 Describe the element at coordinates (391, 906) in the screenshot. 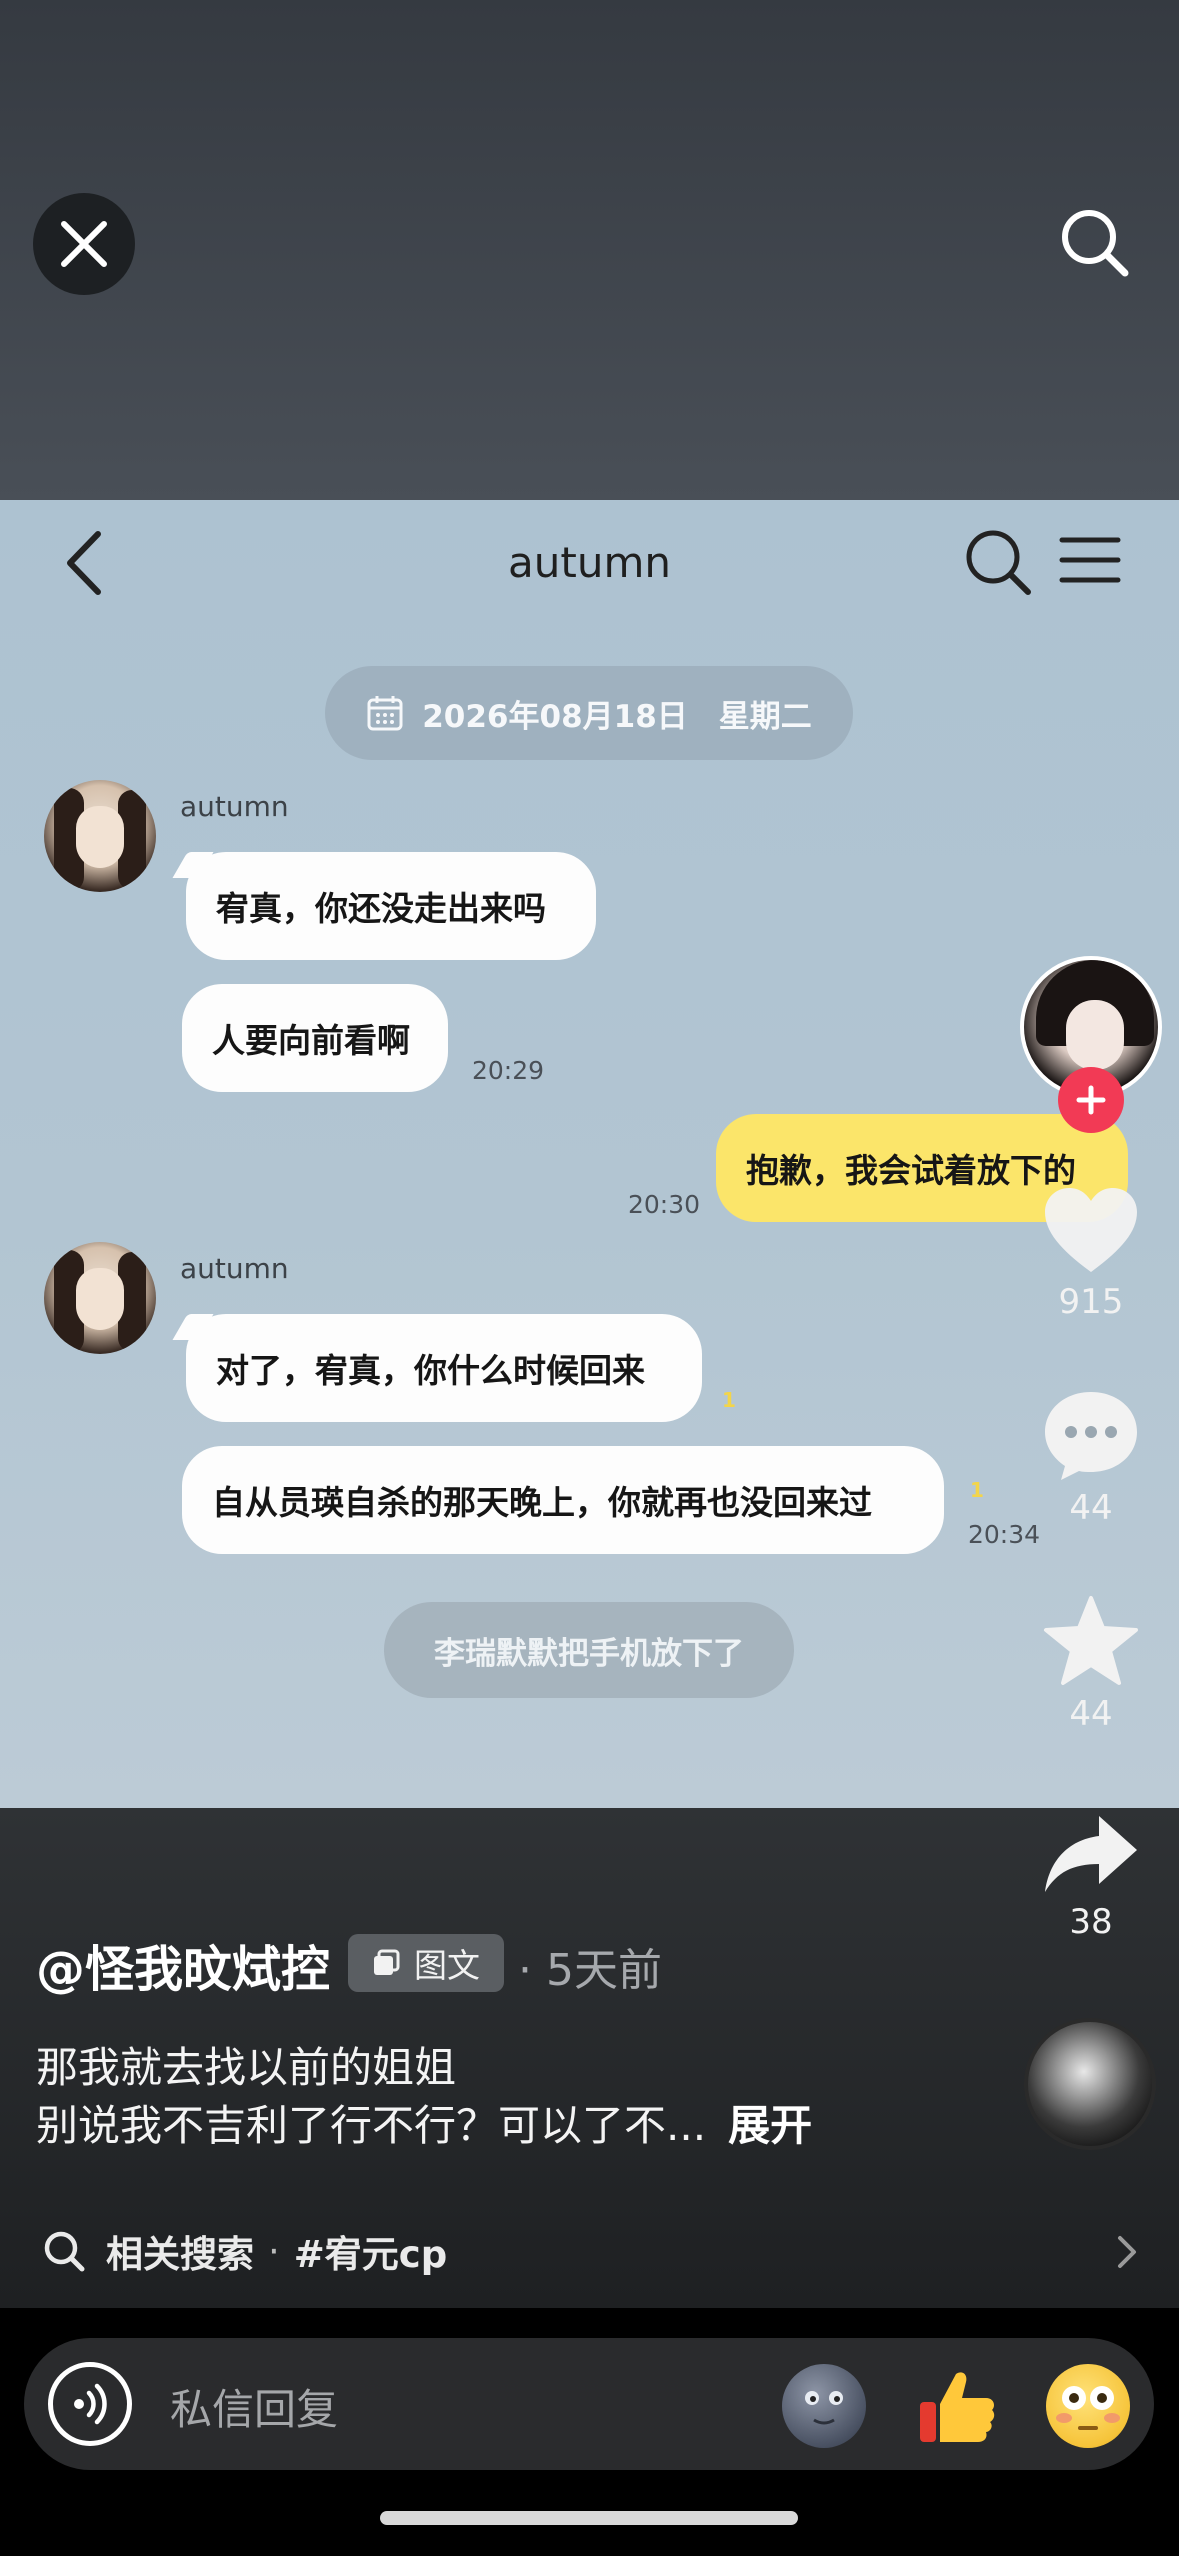

I see `message-bubble: 宥真，你还没走出来吗` at that location.